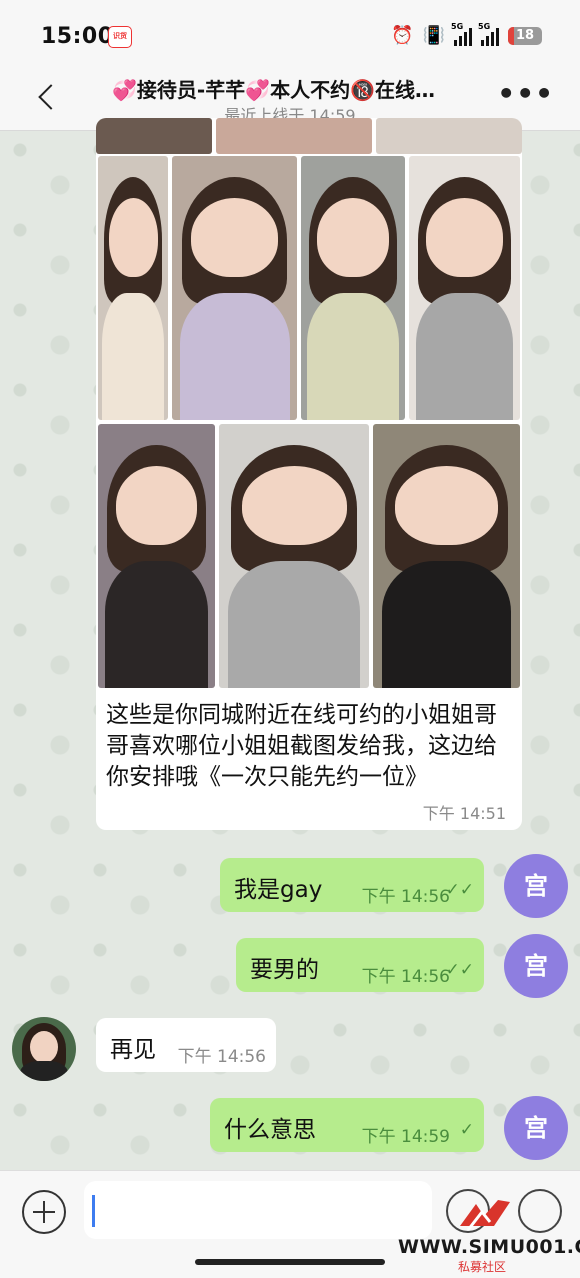 The height and width of the screenshot is (1278, 580). What do you see at coordinates (284, 970) in the screenshot?
I see `message-text: 要男的` at bounding box center [284, 970].